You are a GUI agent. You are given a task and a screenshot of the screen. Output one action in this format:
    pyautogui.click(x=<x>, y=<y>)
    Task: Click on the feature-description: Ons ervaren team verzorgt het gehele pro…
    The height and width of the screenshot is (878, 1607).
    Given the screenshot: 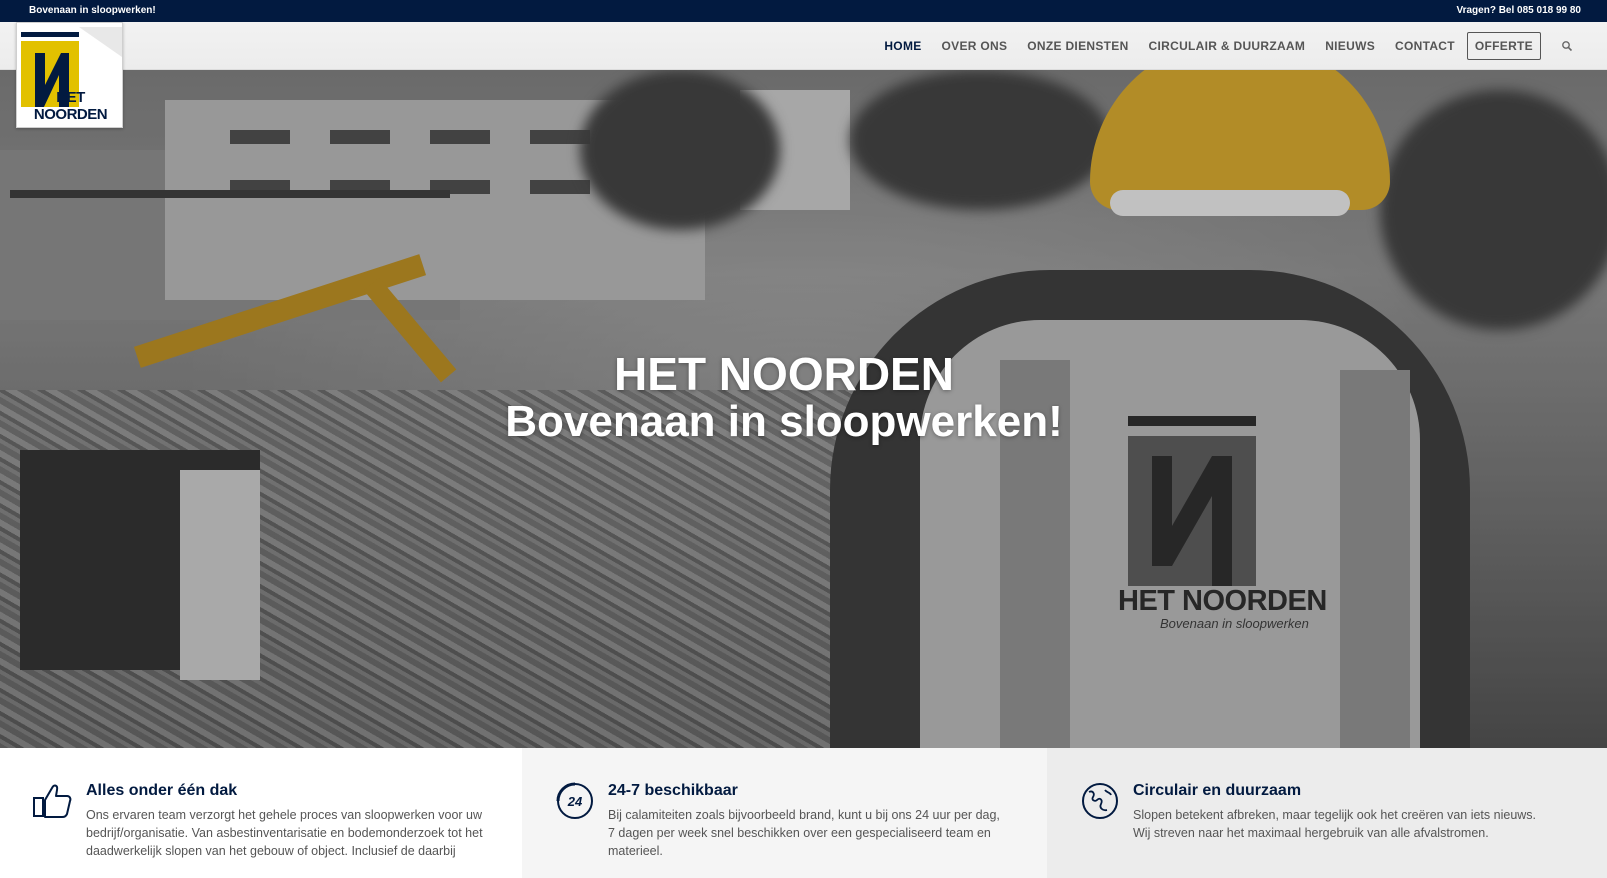 What is the action you would take?
    pyautogui.click(x=284, y=833)
    